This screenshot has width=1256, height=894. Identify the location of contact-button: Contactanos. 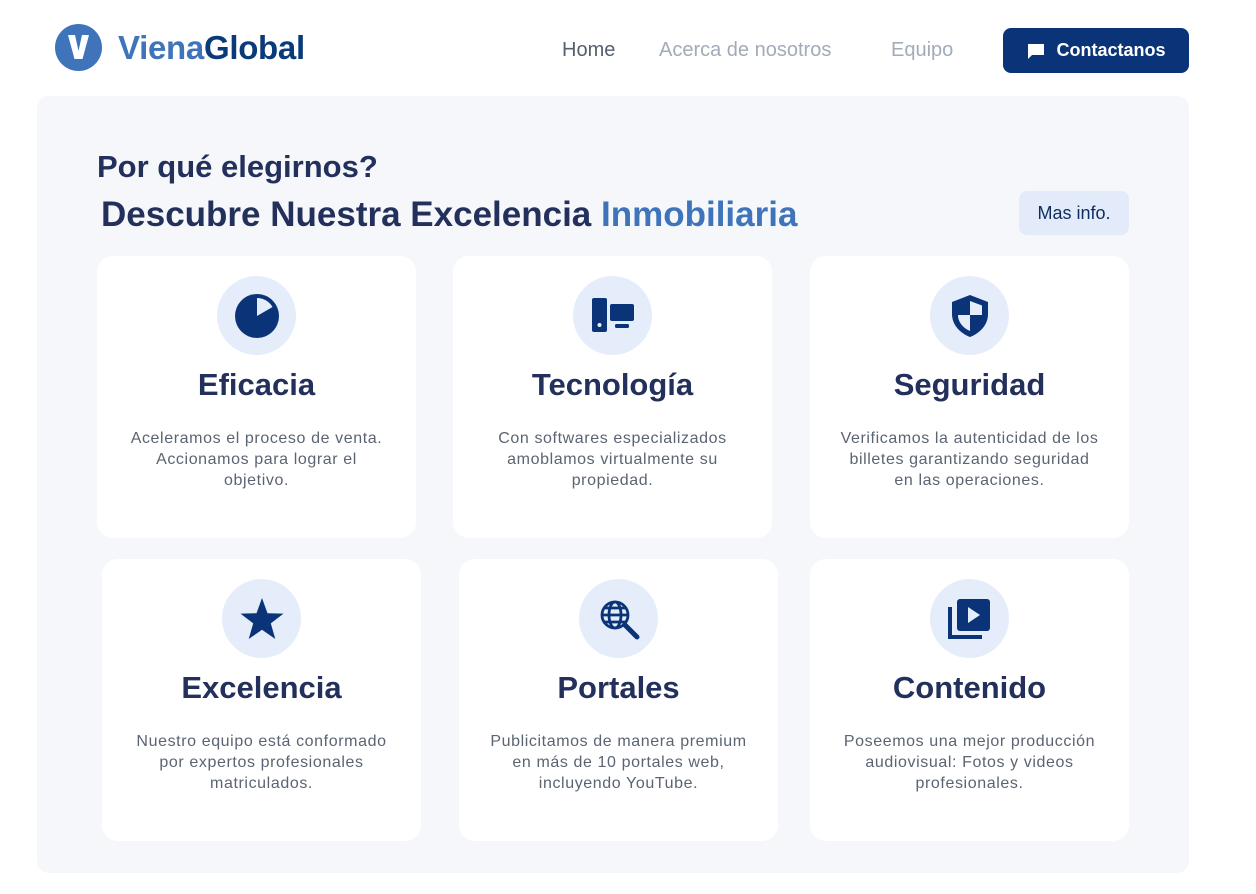
(1096, 50).